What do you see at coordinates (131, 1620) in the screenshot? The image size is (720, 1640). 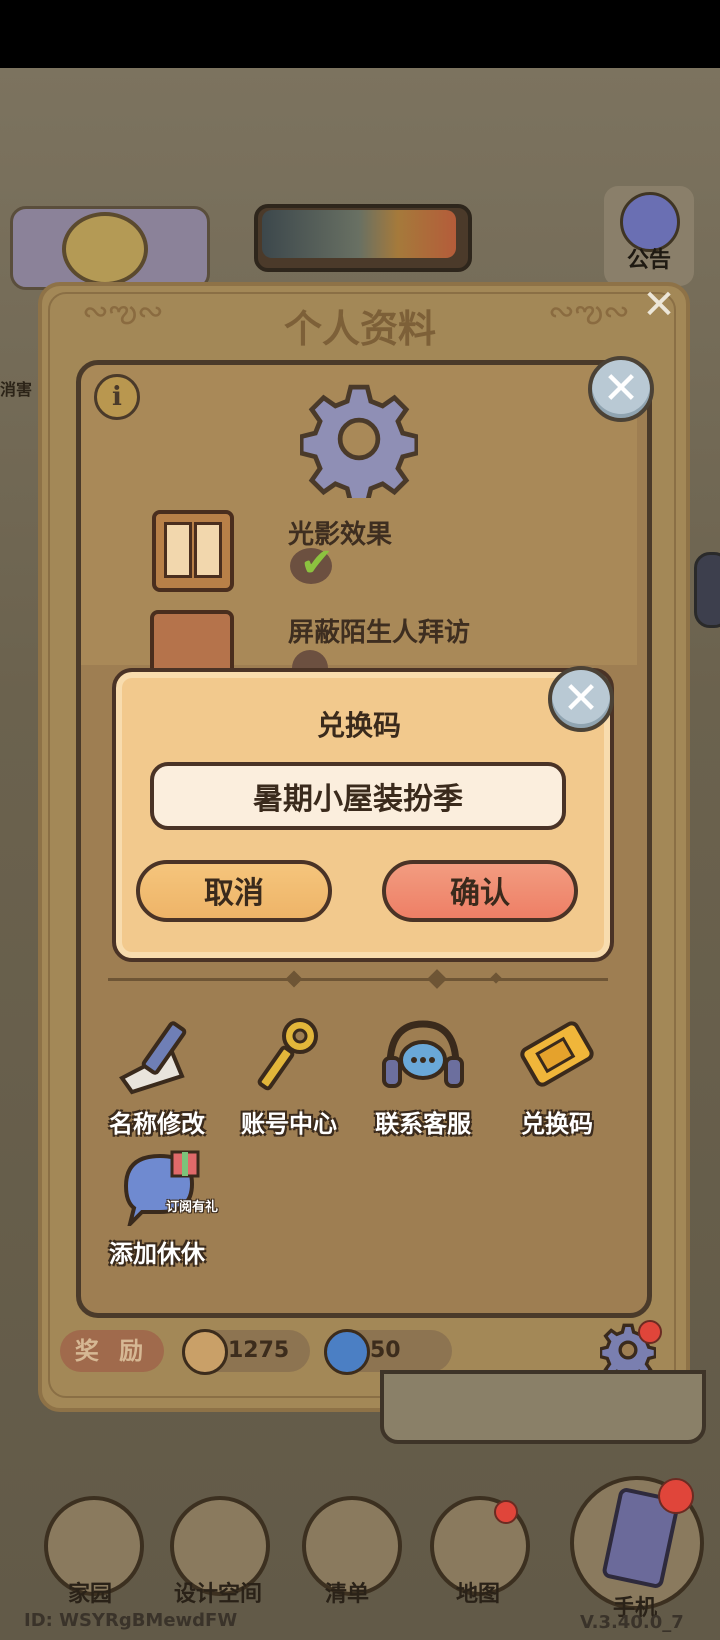 I see `player-id: ID: WSYRgBMewdFW` at bounding box center [131, 1620].